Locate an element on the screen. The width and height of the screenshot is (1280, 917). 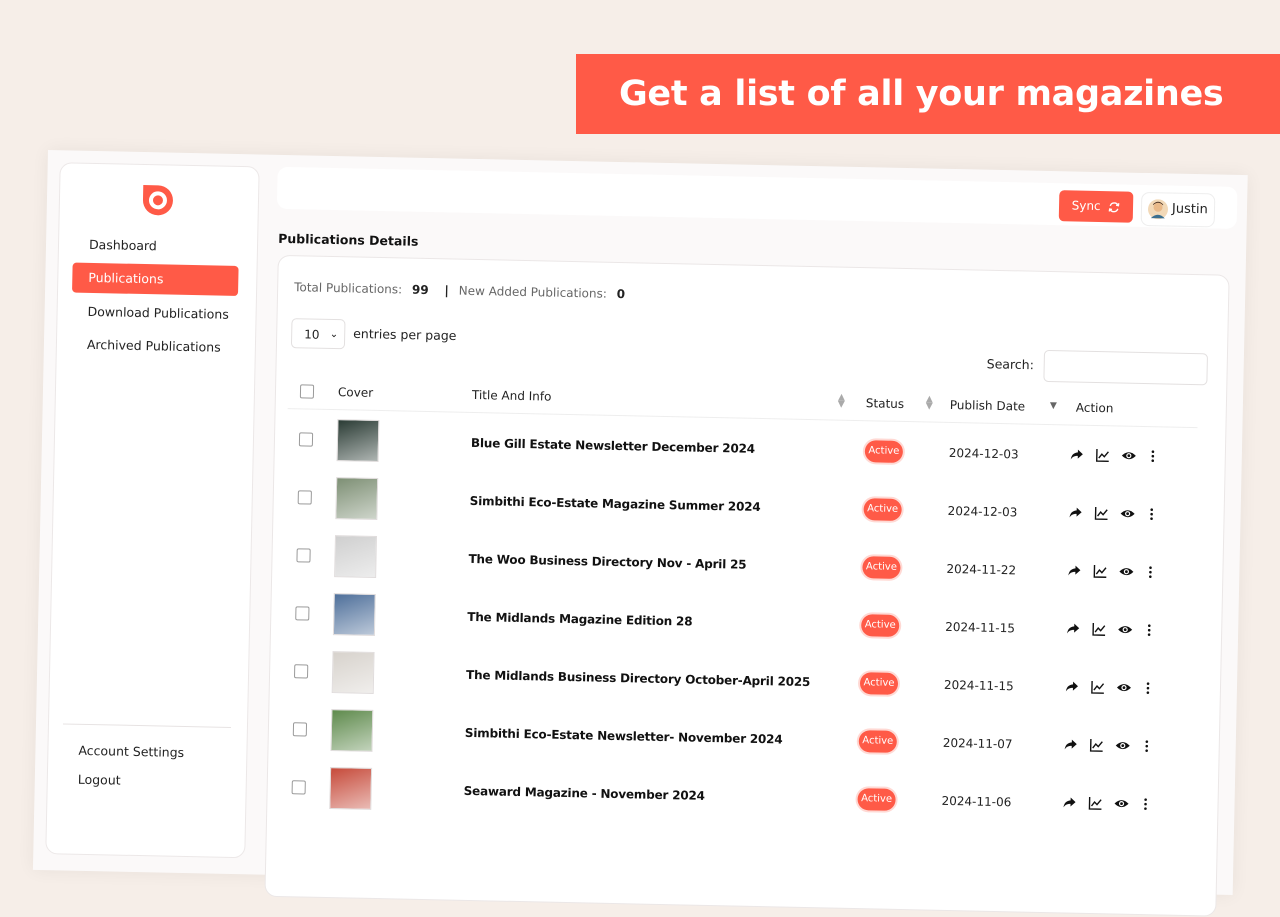
user-menu: Justin is located at coordinates (1178, 210).